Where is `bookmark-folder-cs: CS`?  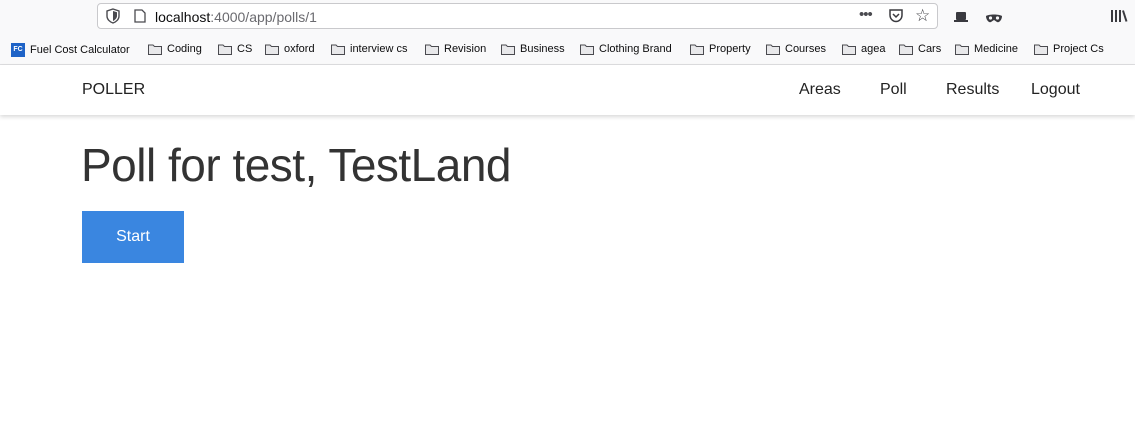 bookmark-folder-cs: CS is located at coordinates (235, 49).